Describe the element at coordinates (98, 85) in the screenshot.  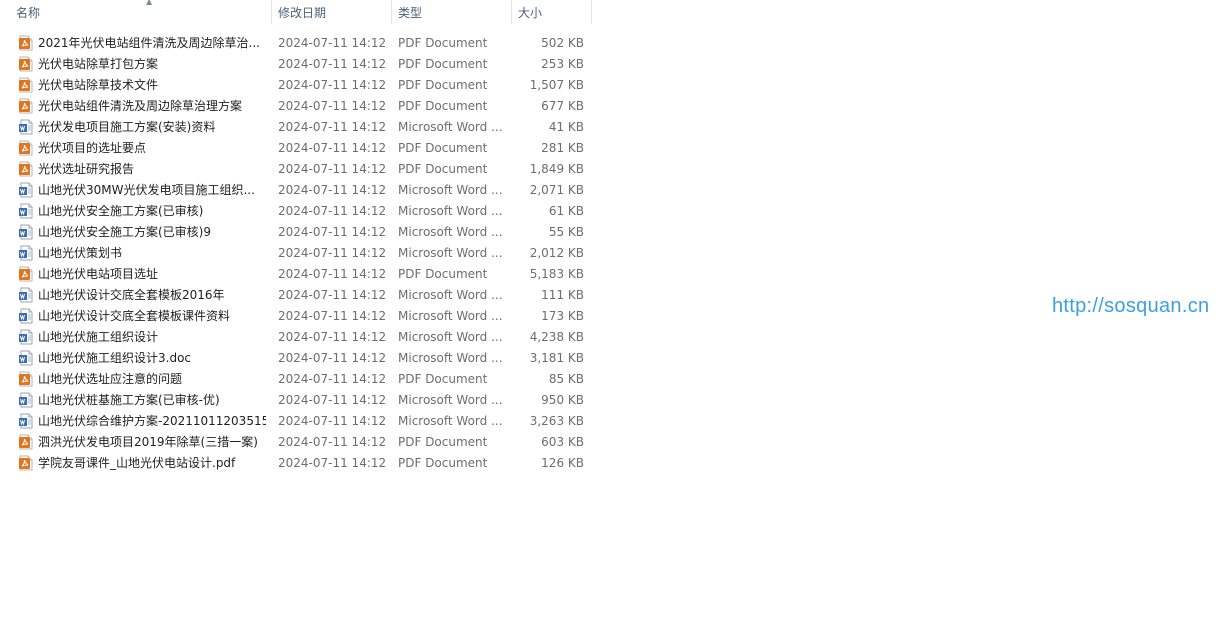
I see `file-name: 光伏电站除草技术文件` at that location.